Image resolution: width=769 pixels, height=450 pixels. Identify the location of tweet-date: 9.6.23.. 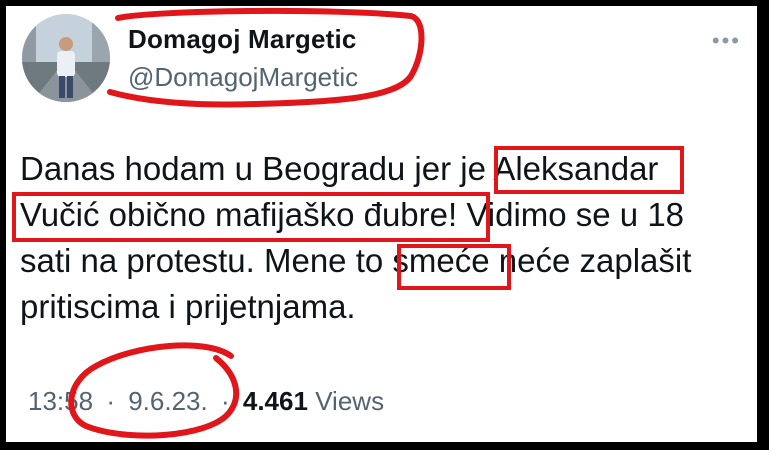
(168, 401).